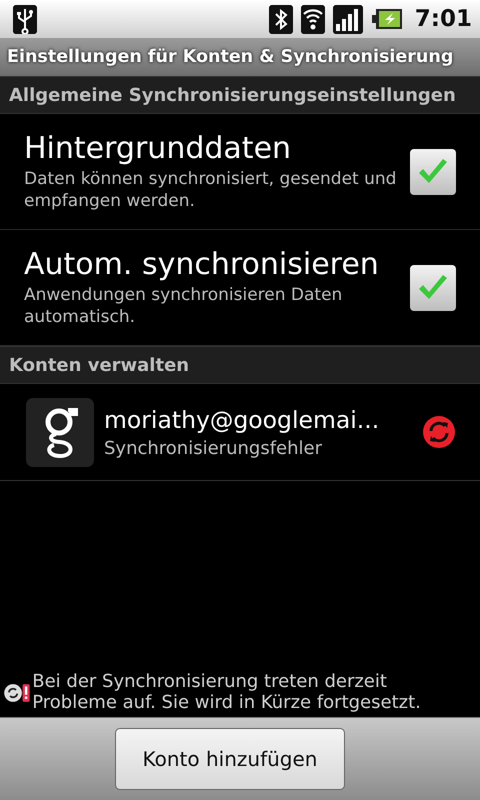 The width and height of the screenshot is (480, 800). What do you see at coordinates (347, 19) in the screenshot?
I see `signal-icon` at bounding box center [347, 19].